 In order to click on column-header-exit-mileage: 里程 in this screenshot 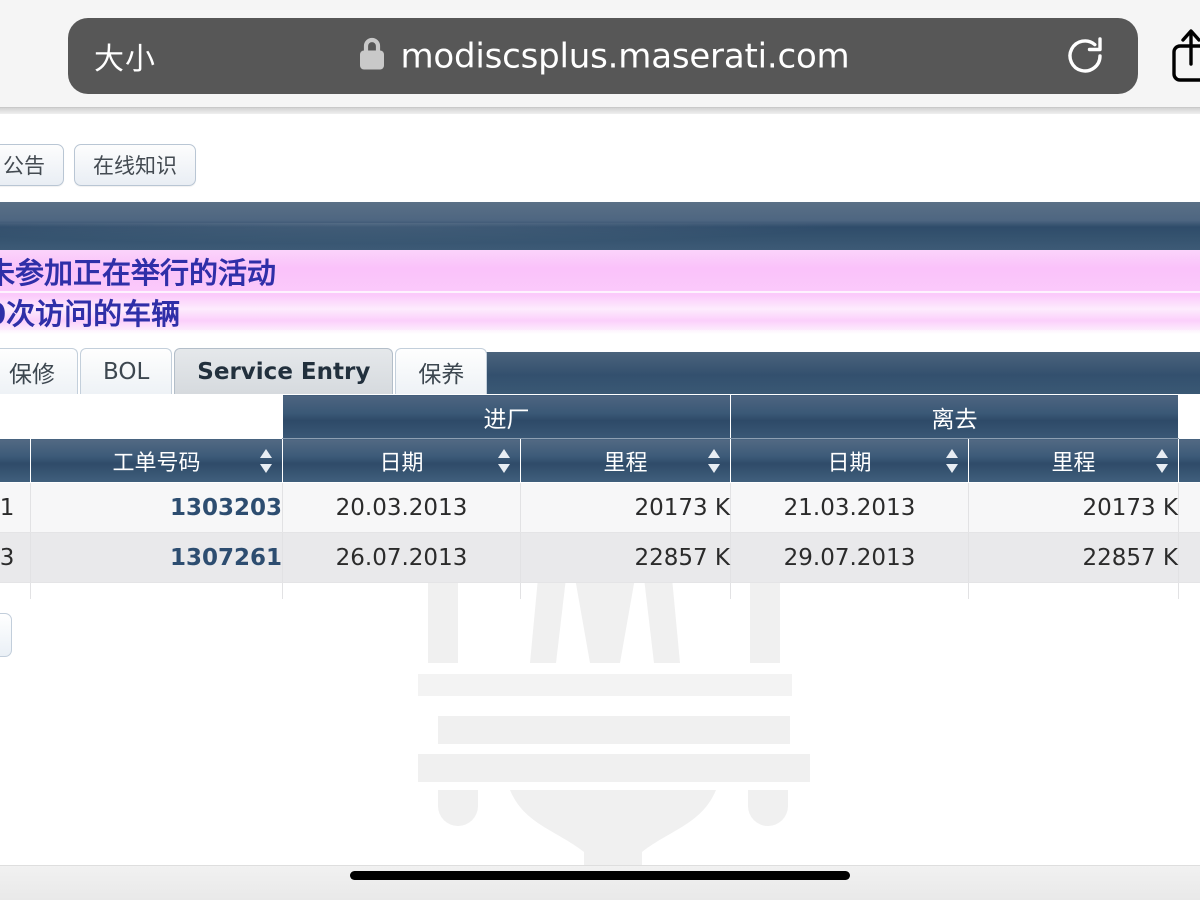, I will do `click(1073, 460)`.